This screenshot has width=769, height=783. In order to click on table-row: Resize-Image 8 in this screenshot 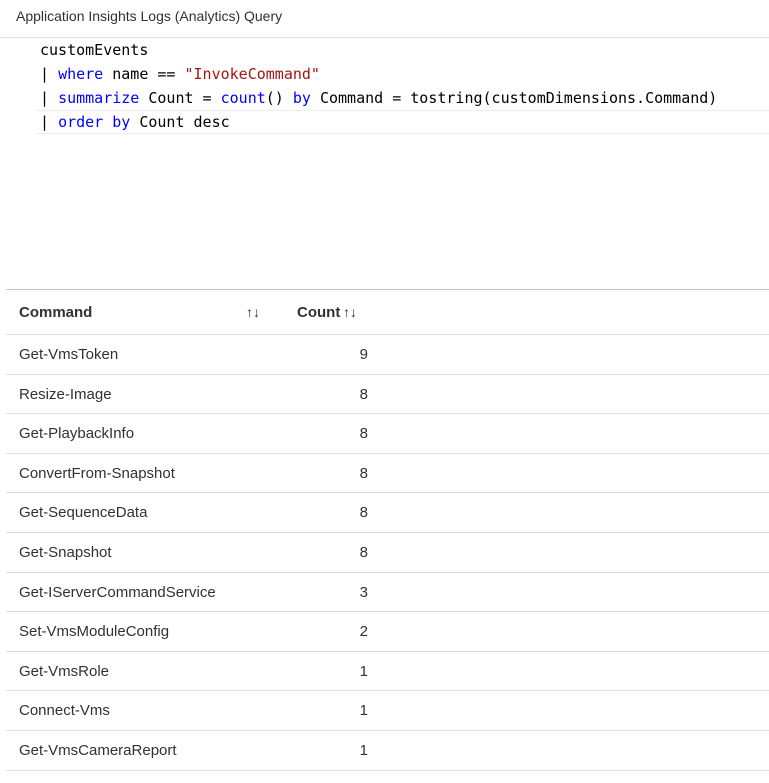, I will do `click(387, 395)`.